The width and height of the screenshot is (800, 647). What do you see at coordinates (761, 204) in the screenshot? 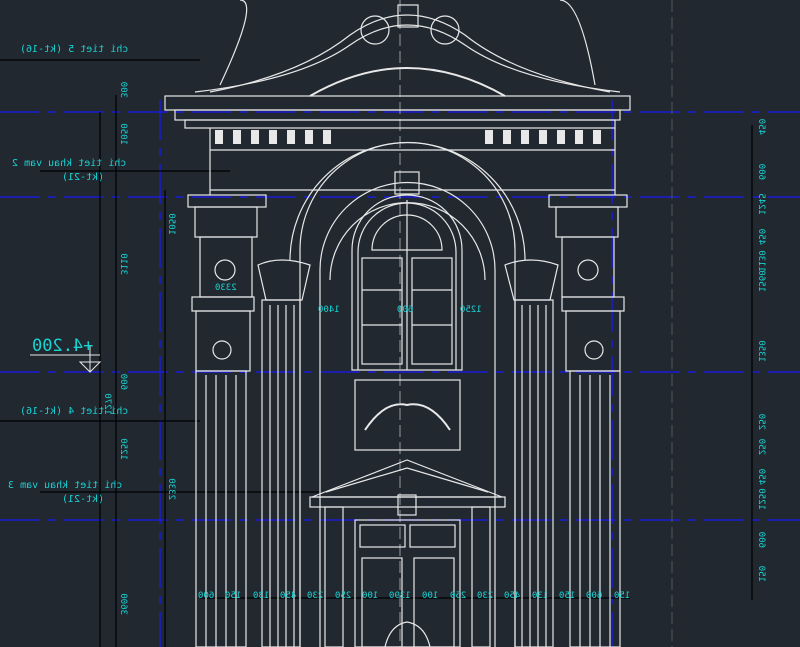
I see `dim: 1245` at bounding box center [761, 204].